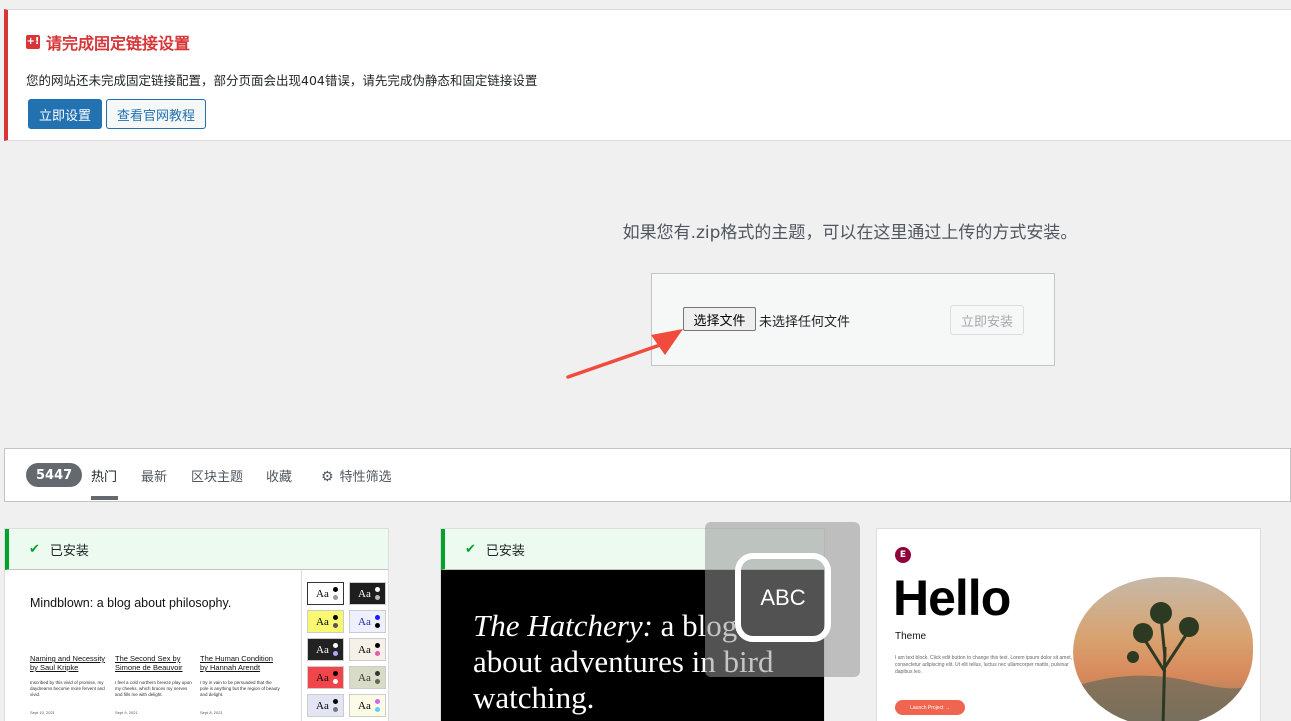 The image size is (1291, 721). What do you see at coordinates (327, 477) in the screenshot?
I see `gear-icon: ⚙` at bounding box center [327, 477].